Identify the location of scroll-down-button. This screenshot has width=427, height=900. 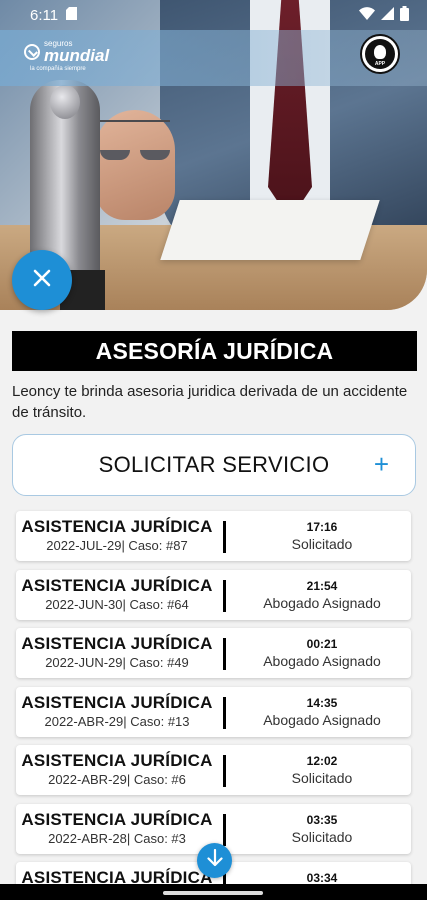
(214, 860).